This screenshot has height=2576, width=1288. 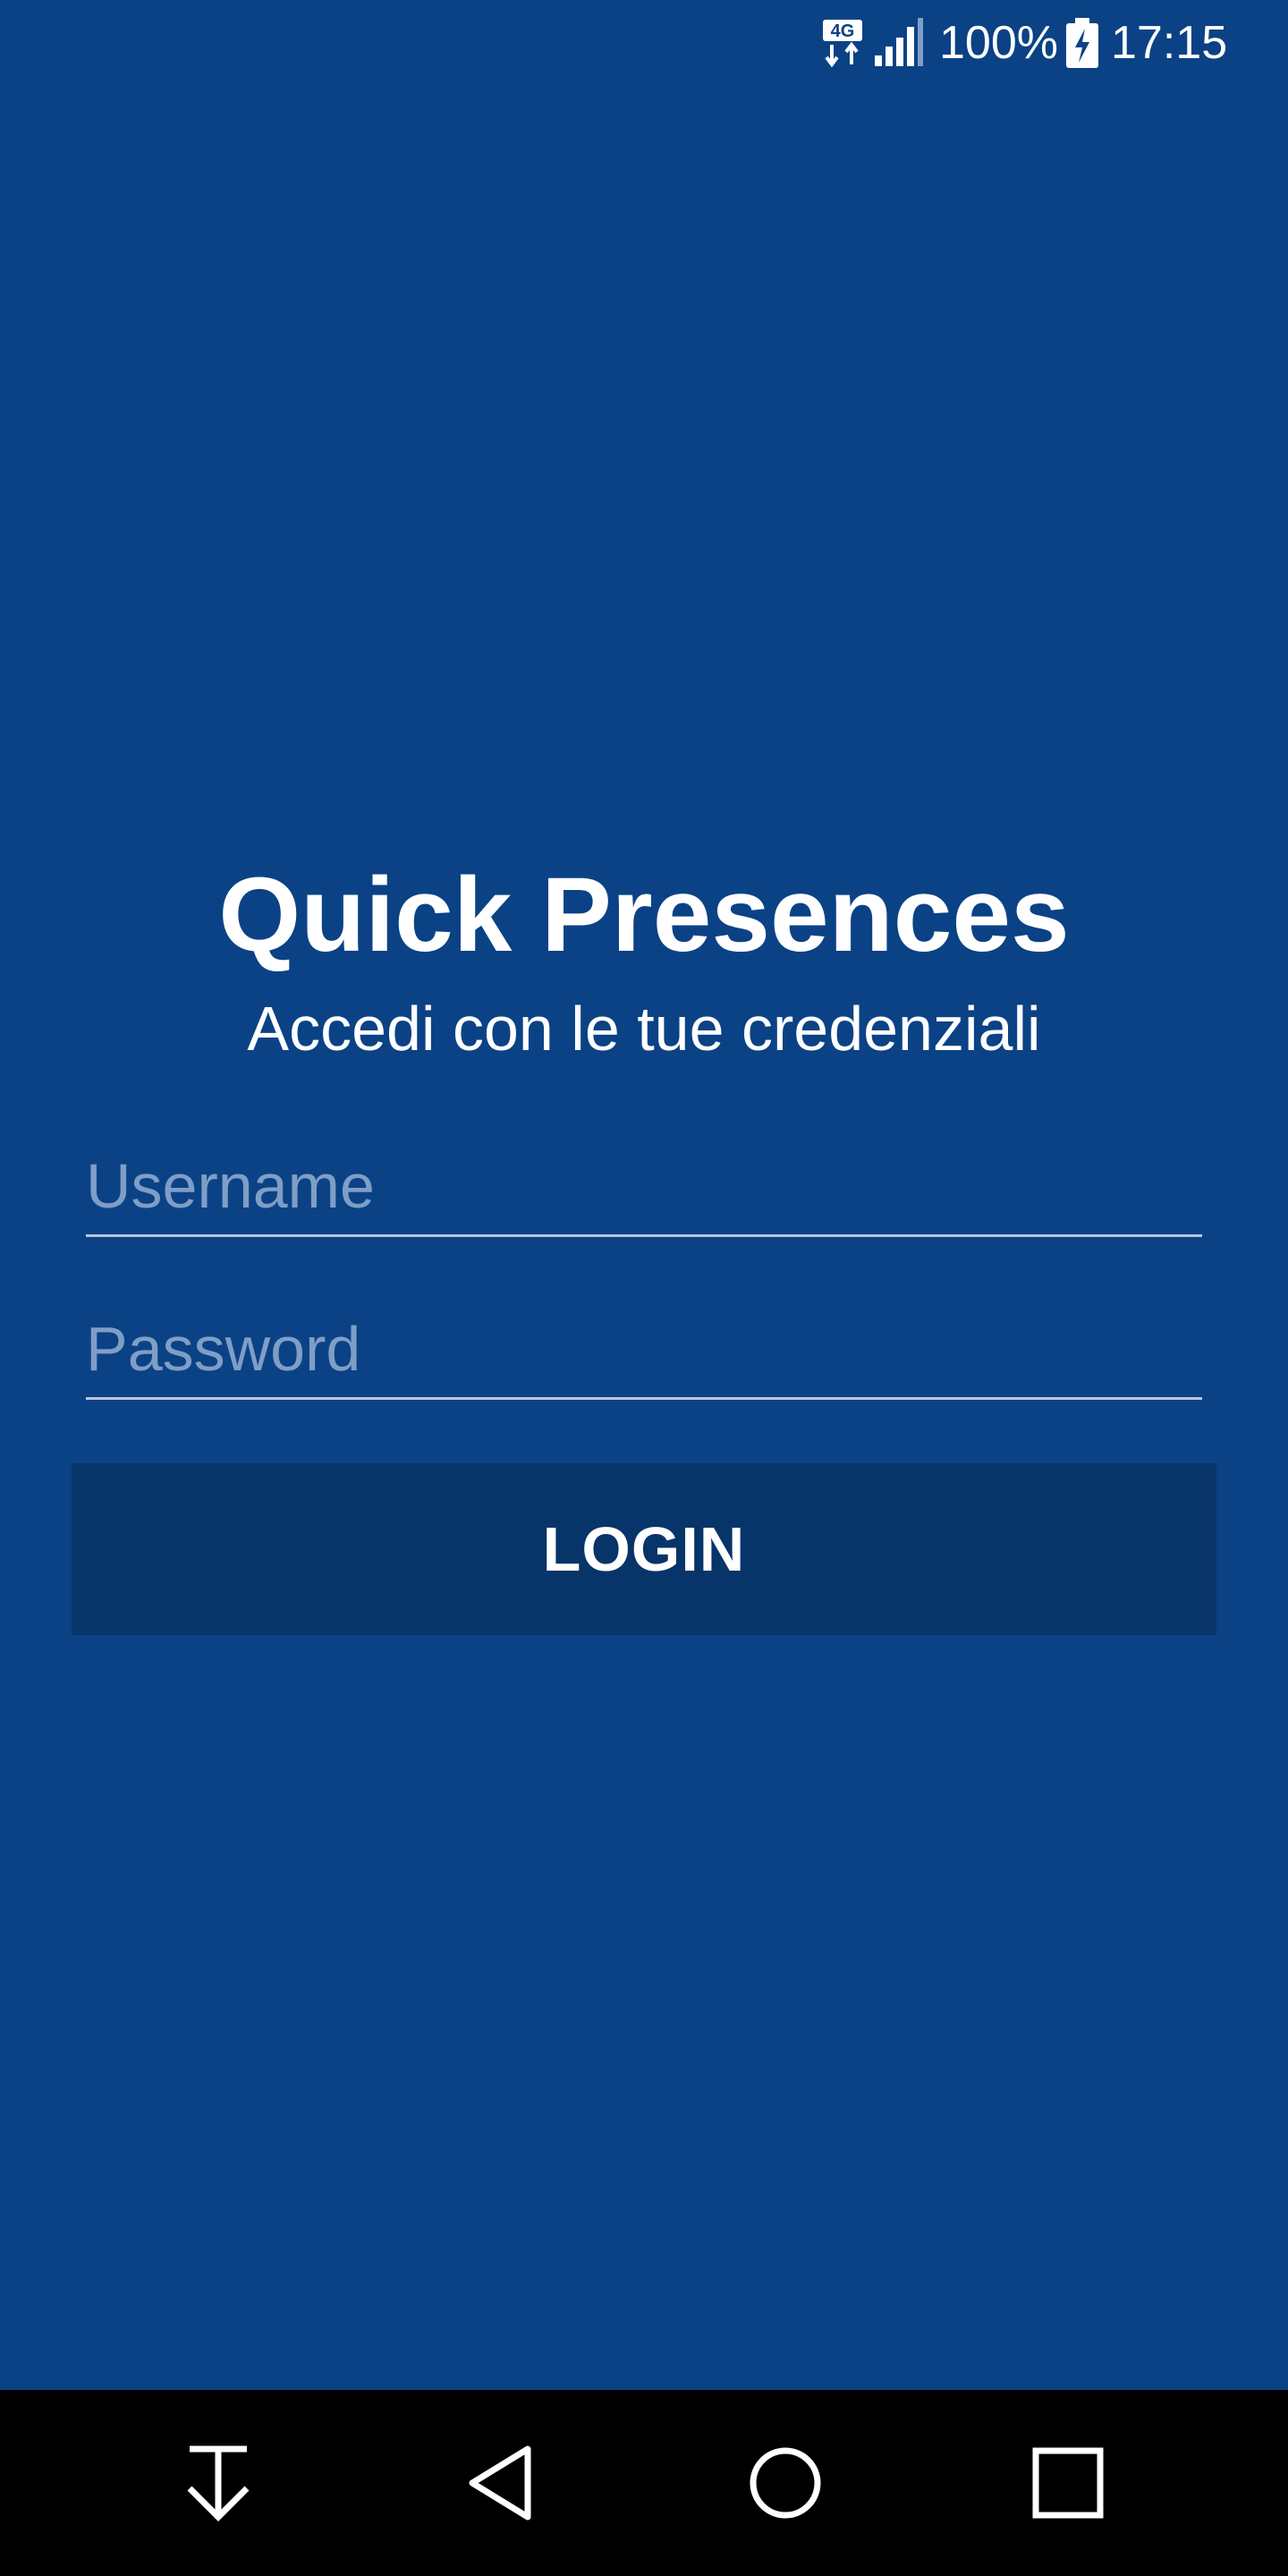 I want to click on password-input, so click(x=644, y=1348).